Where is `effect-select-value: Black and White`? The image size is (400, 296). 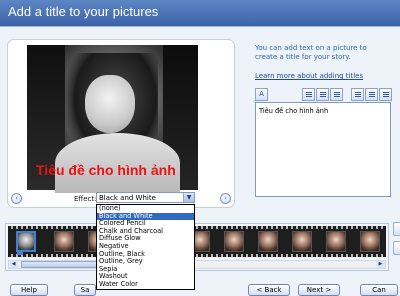
effect-select-value: Black and White is located at coordinates (127, 198).